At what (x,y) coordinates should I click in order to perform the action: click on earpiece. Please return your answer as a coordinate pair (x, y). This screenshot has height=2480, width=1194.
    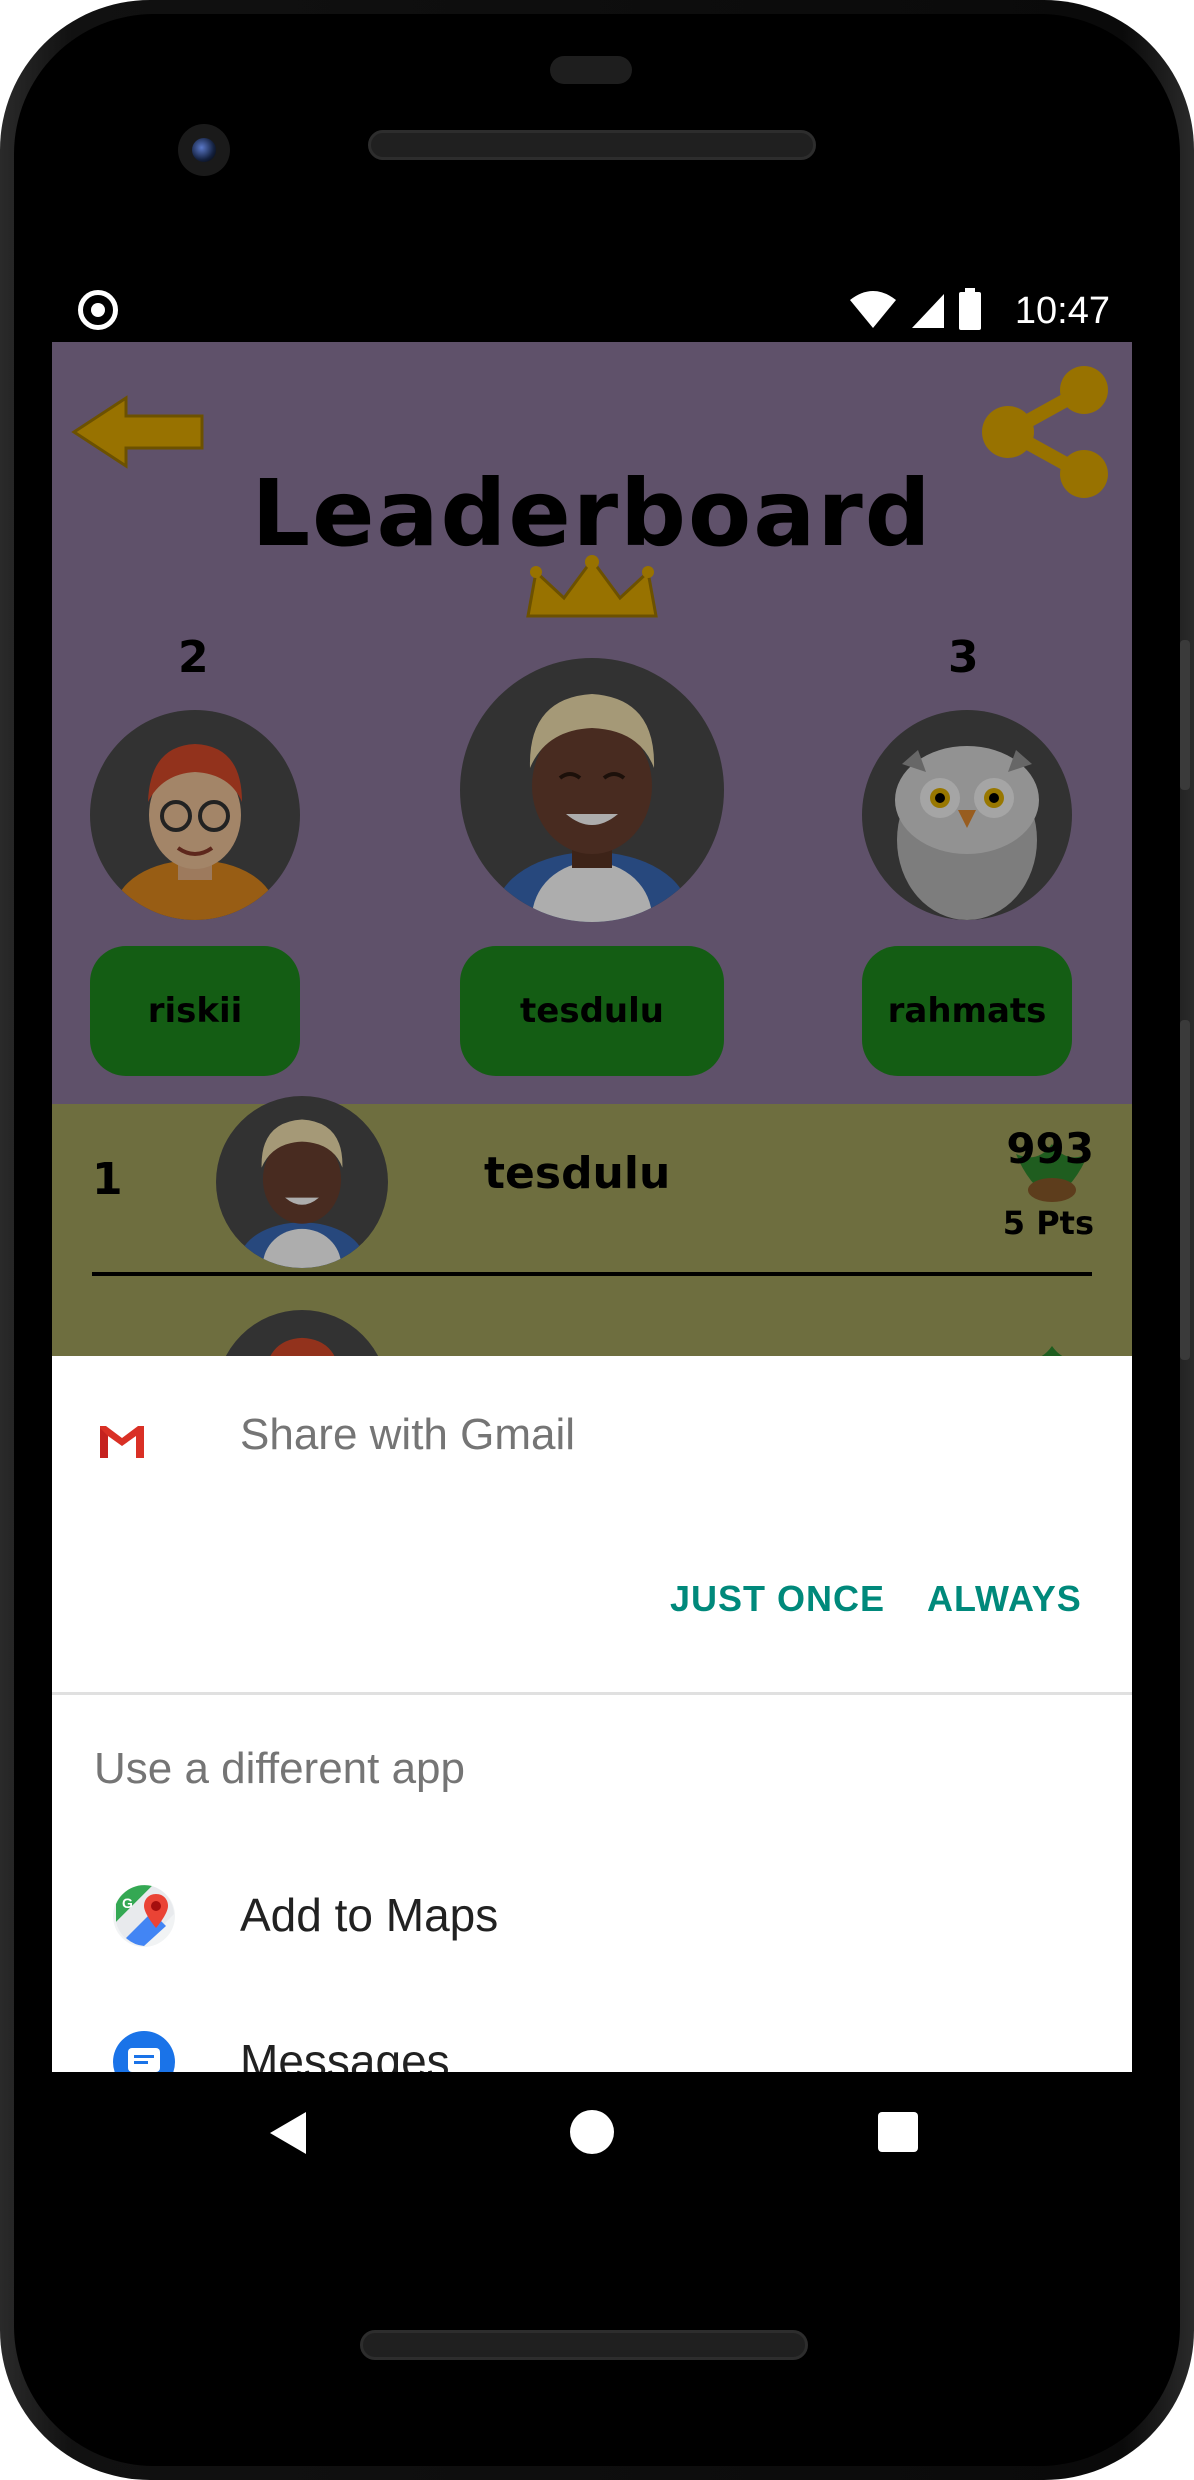
    Looking at the image, I should click on (591, 70).